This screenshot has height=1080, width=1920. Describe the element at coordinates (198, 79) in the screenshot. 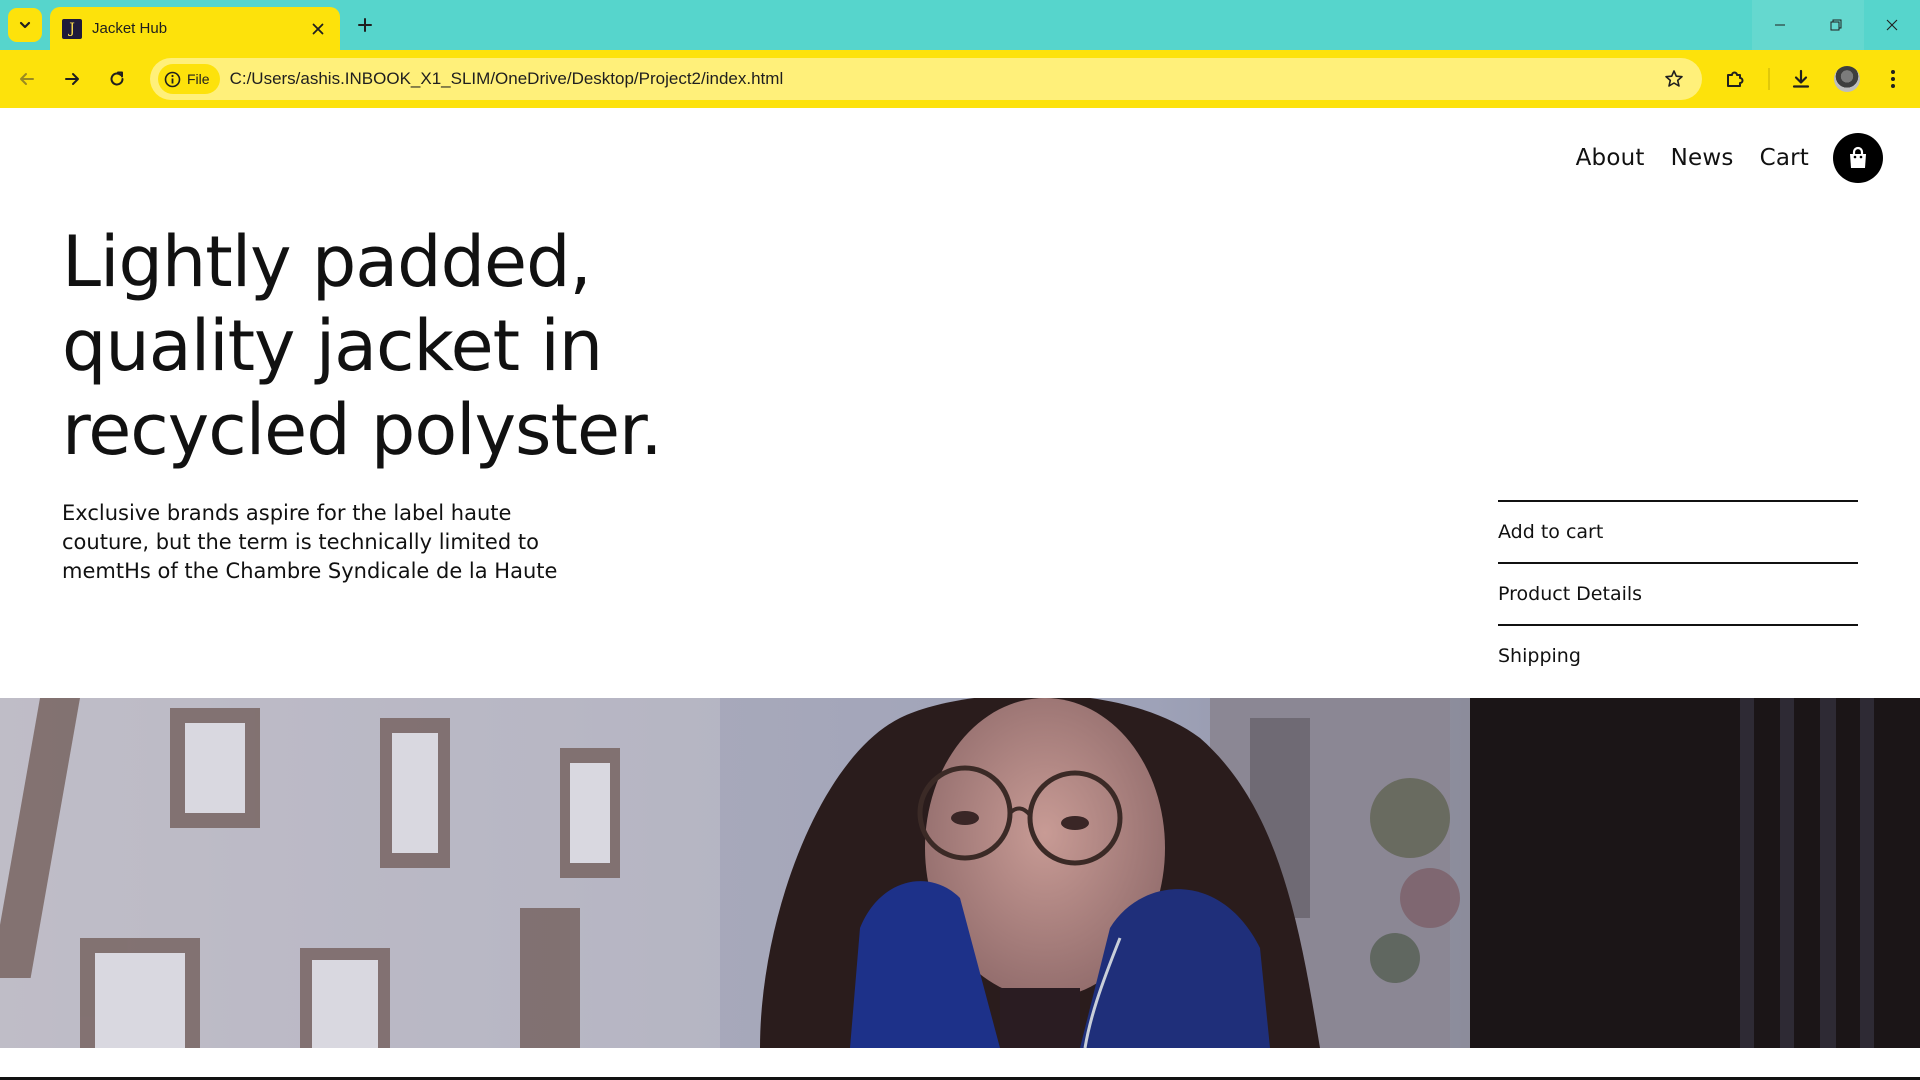

I see `site-chip-label: File` at that location.